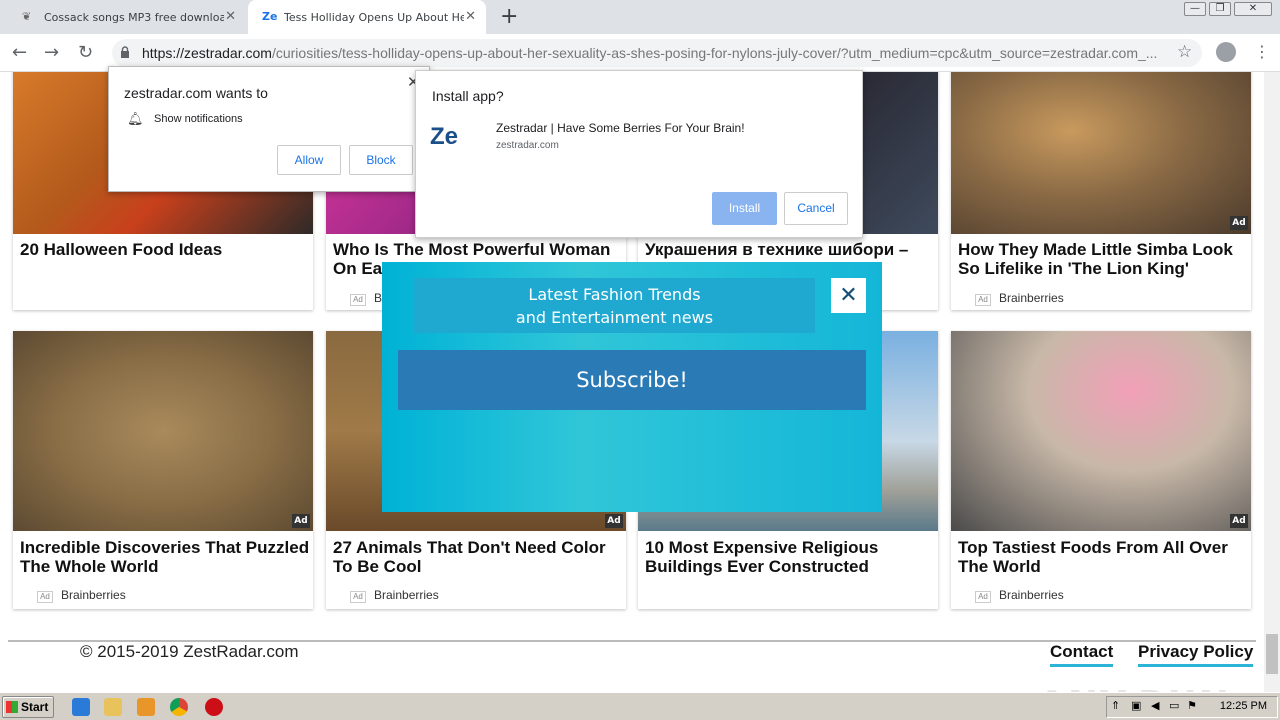 The image size is (1280, 720). Describe the element at coordinates (146, 707) in the screenshot. I see `media-player-icon` at that location.